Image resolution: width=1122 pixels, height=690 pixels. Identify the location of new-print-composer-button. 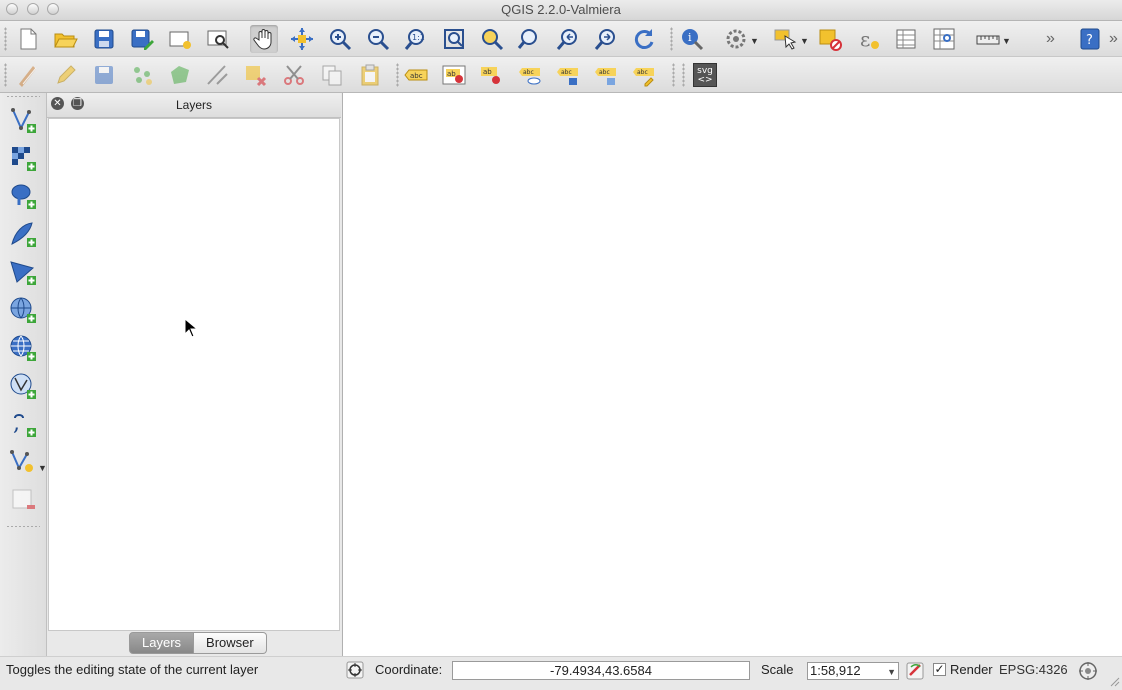
(180, 39).